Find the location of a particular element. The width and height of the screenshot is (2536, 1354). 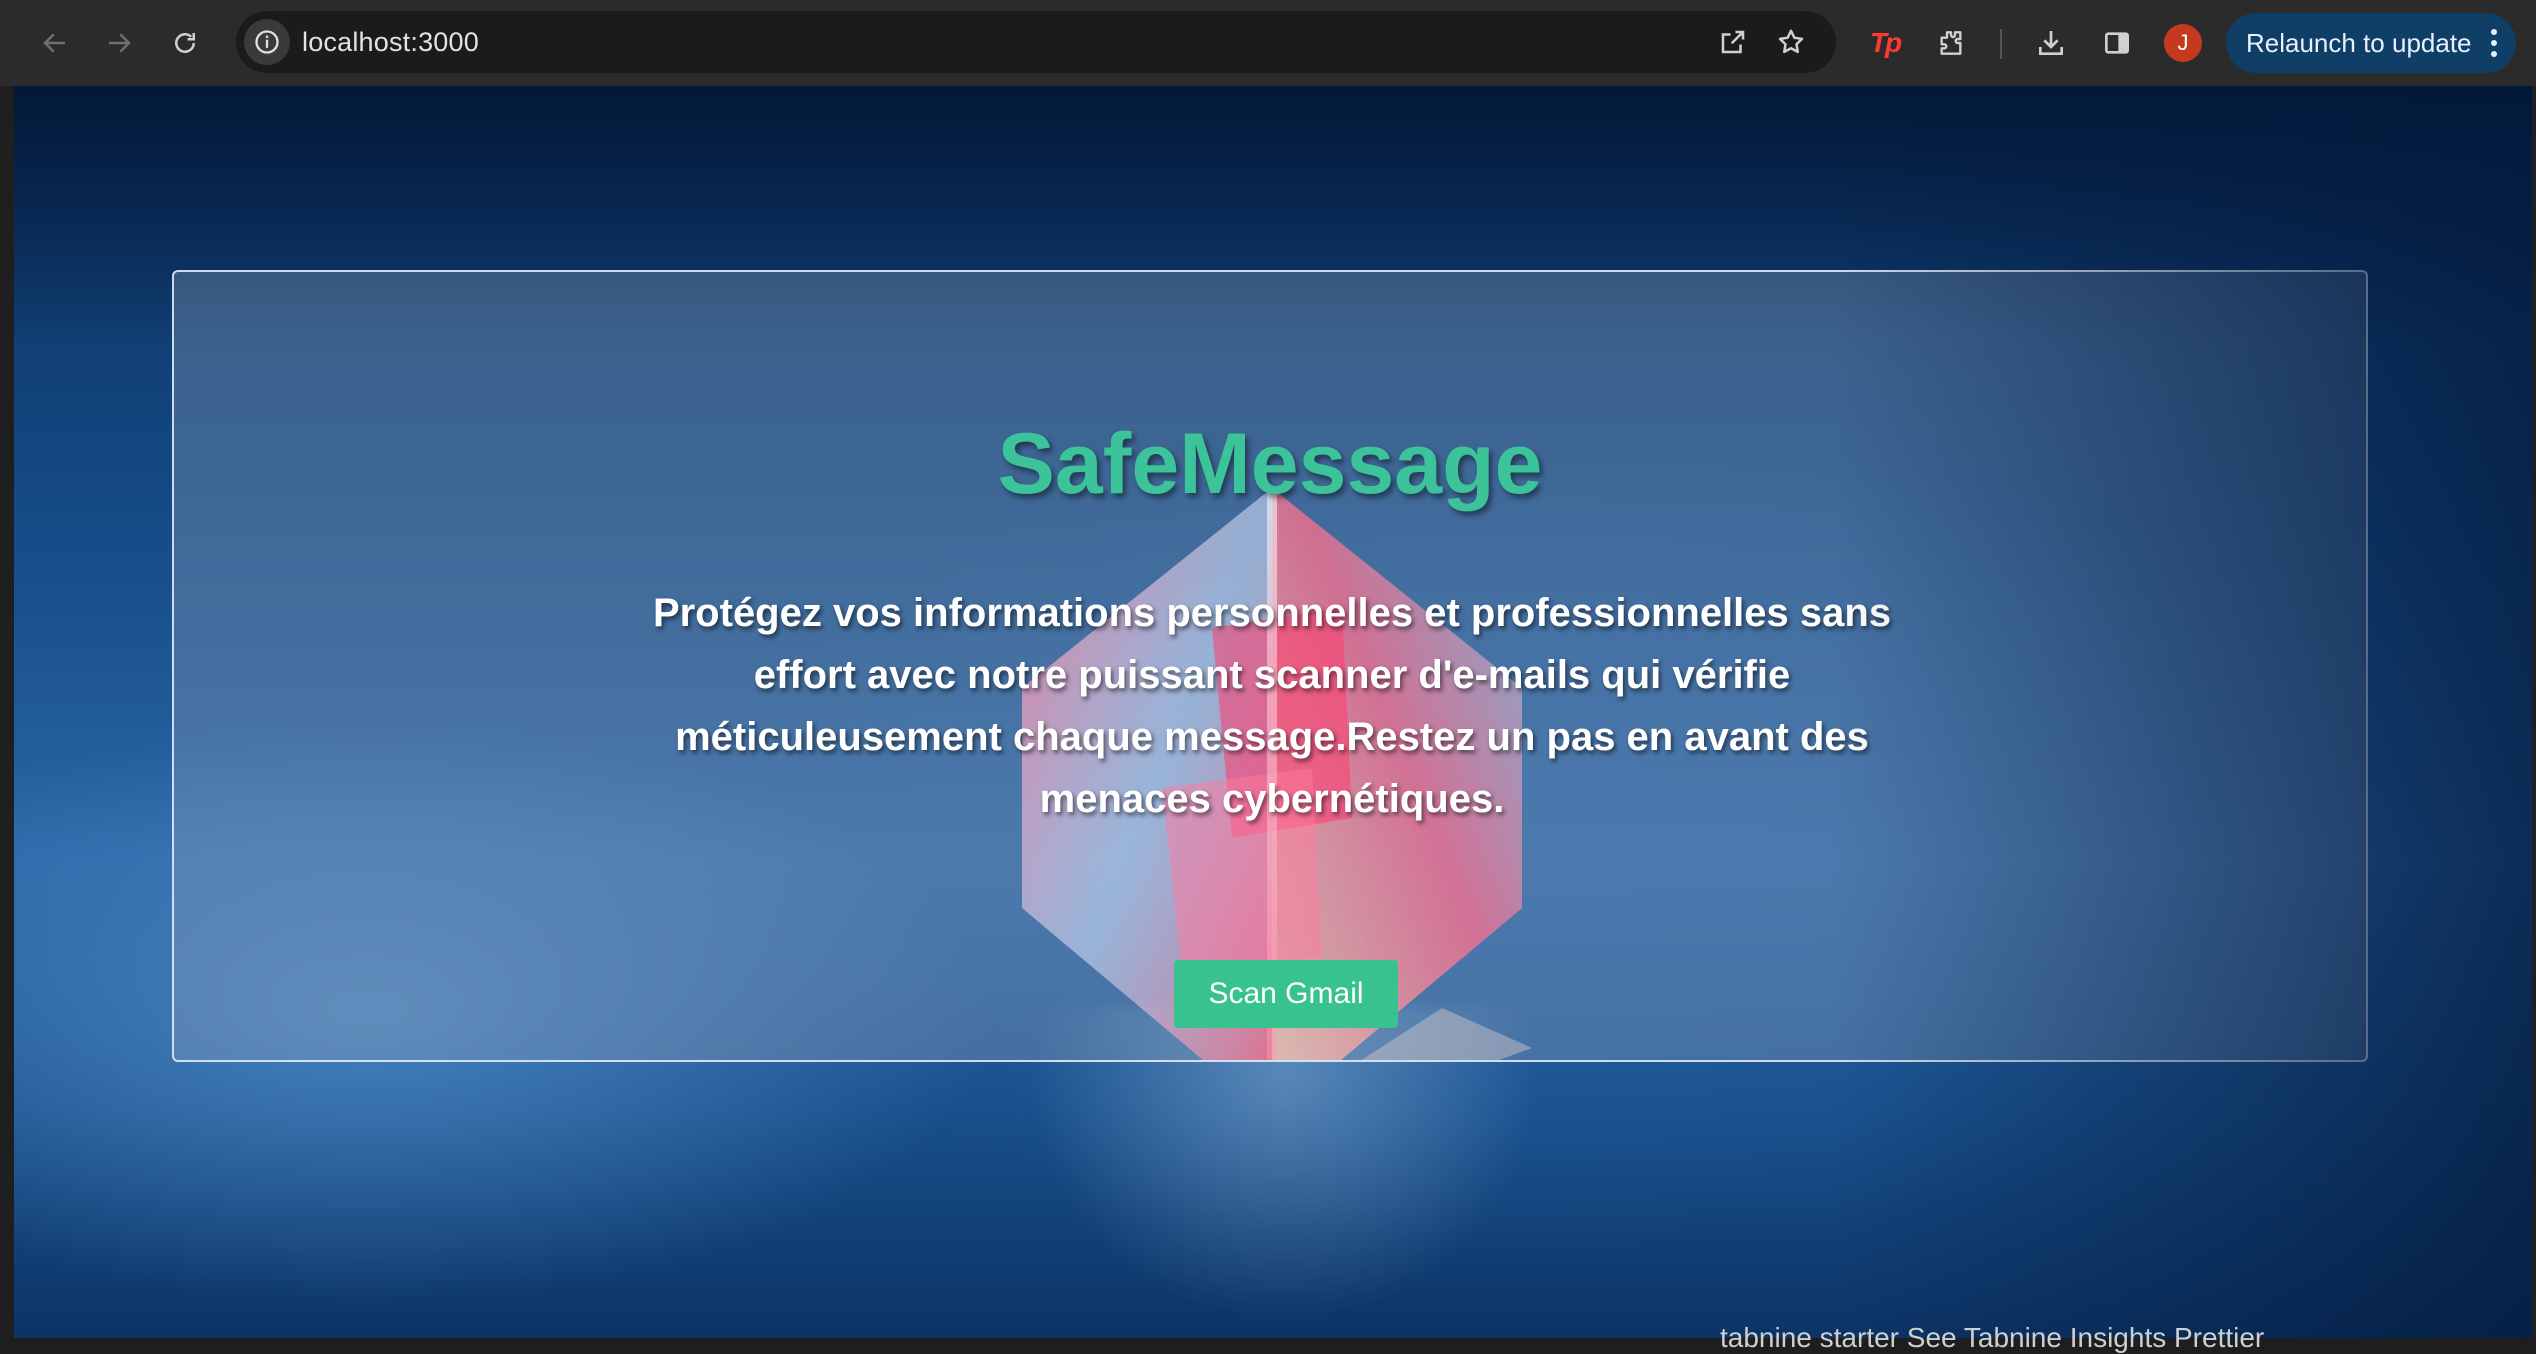

more-vert-icon is located at coordinates (2494, 43).